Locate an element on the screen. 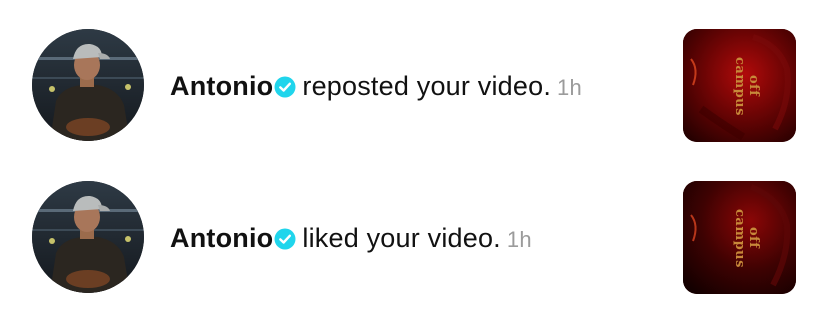  notification-text: Antonio liked your video. 1h is located at coordinates (351, 238).